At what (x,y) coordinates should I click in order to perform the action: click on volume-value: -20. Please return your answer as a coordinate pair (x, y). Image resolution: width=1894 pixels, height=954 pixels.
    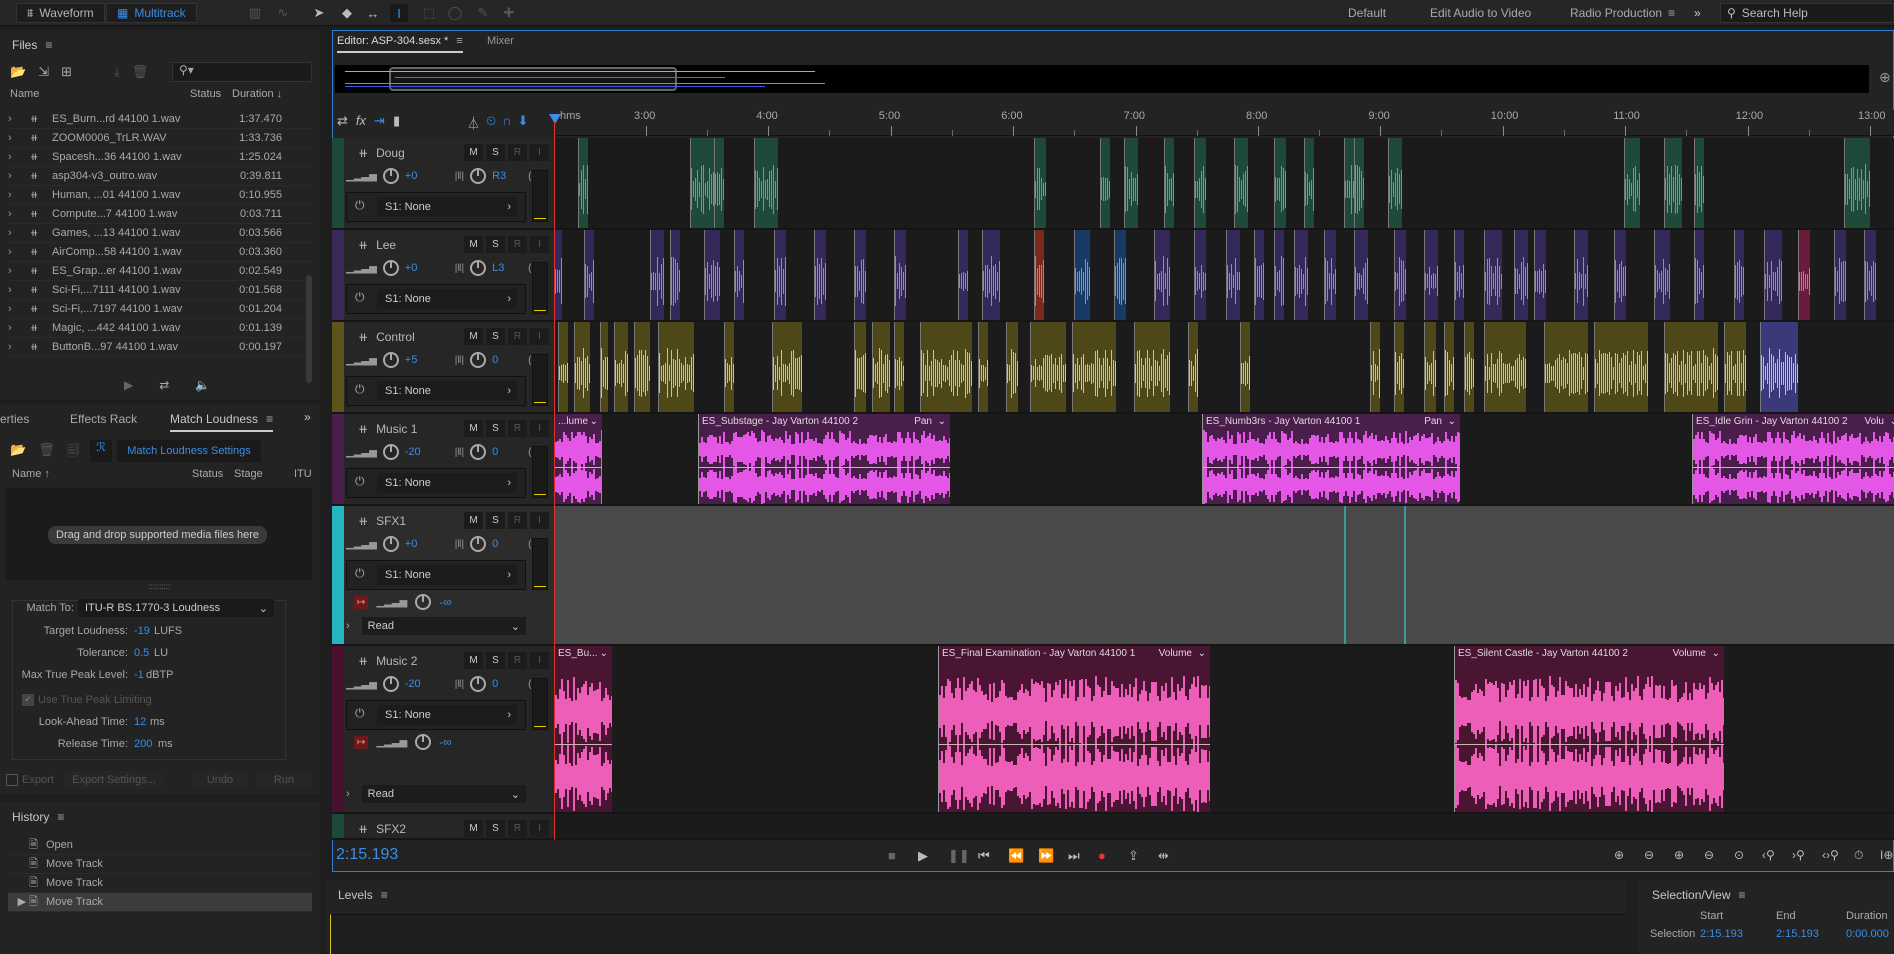
    Looking at the image, I should click on (427, 452).